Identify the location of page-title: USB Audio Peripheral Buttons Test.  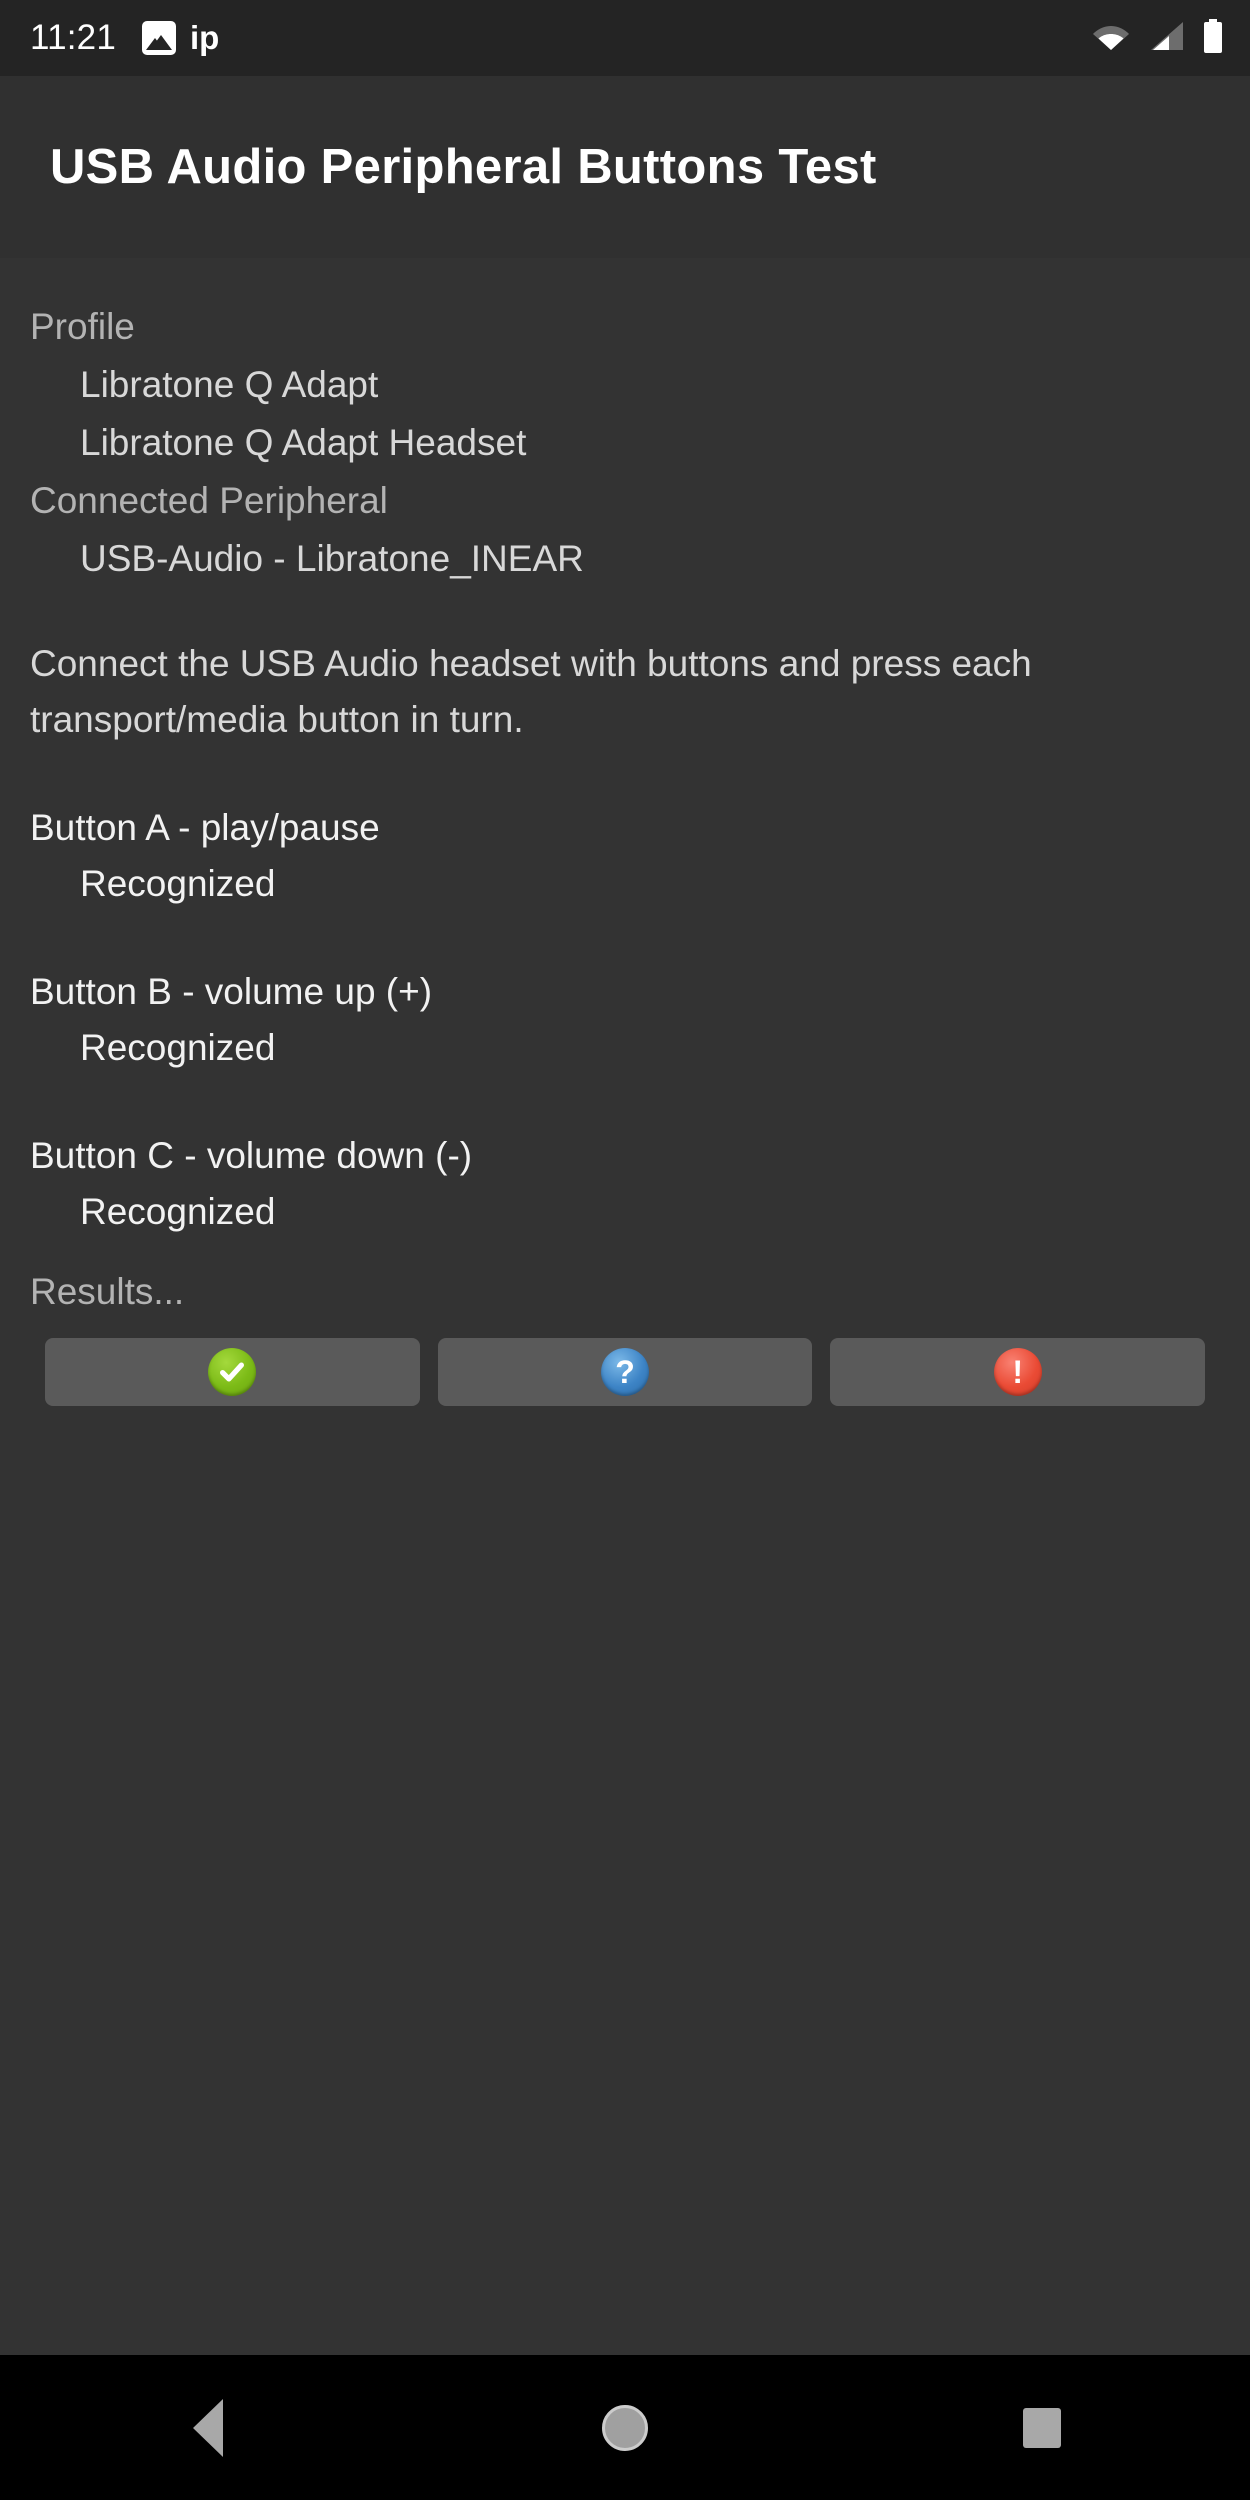
(463, 167).